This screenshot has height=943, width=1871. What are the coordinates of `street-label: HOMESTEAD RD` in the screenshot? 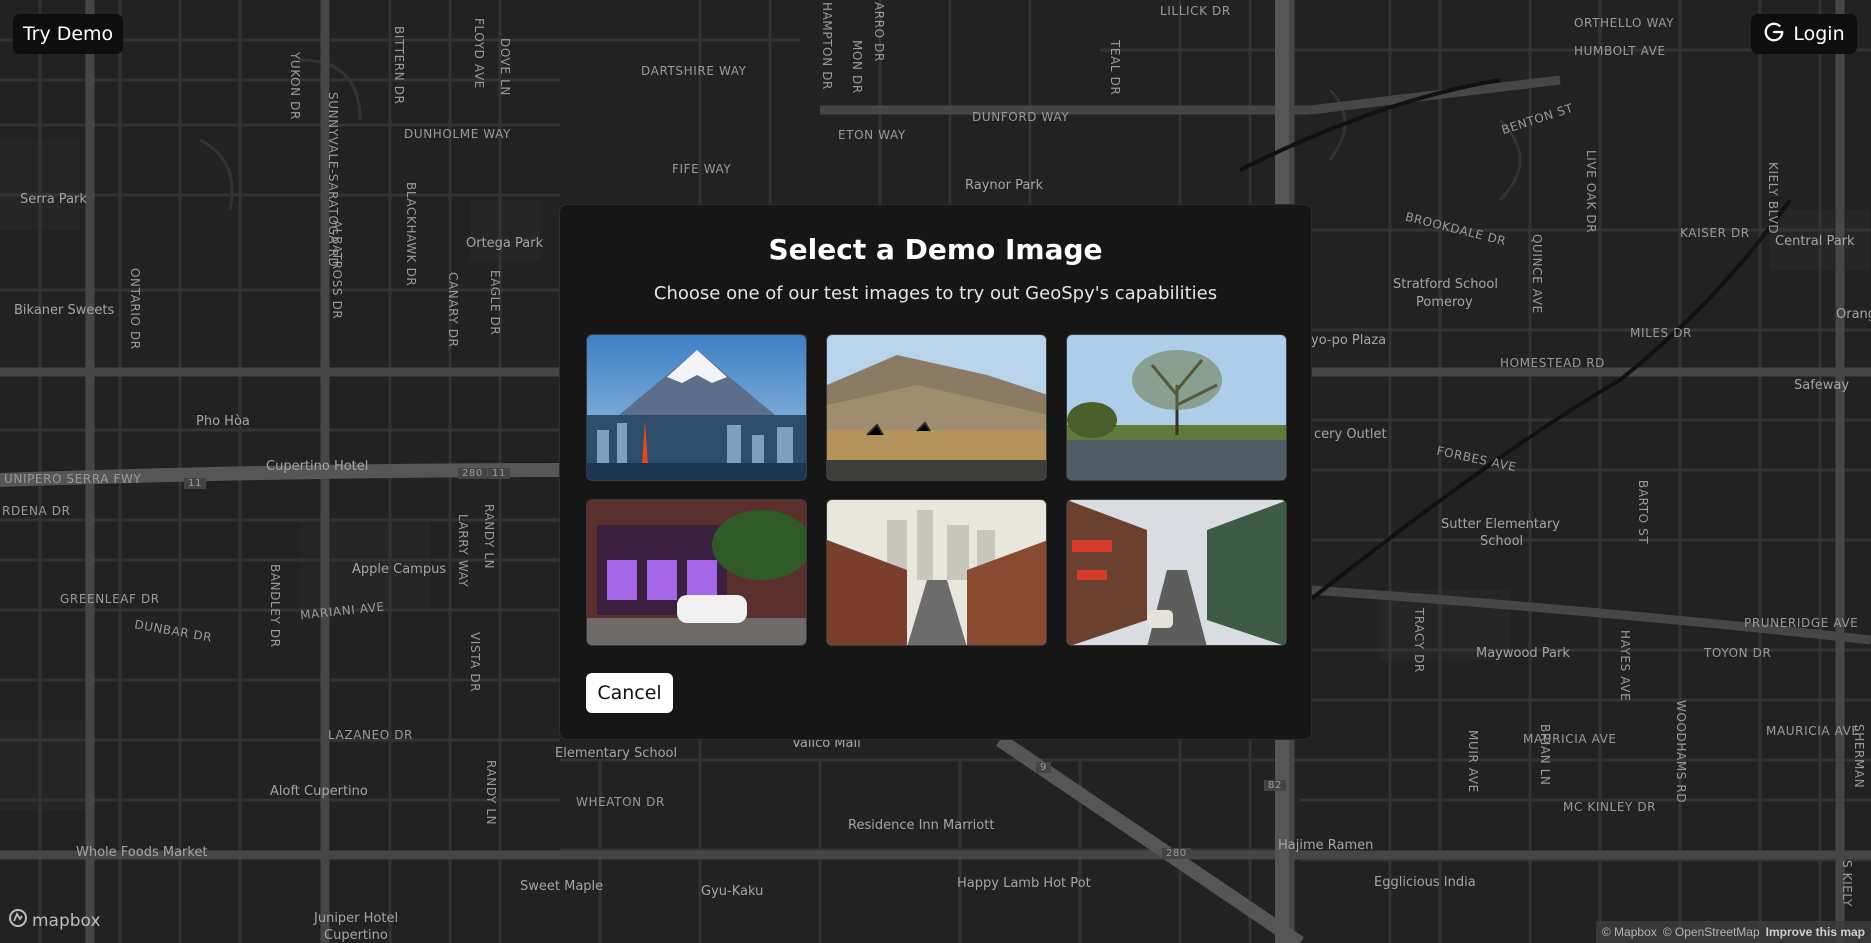 It's located at (1552, 363).